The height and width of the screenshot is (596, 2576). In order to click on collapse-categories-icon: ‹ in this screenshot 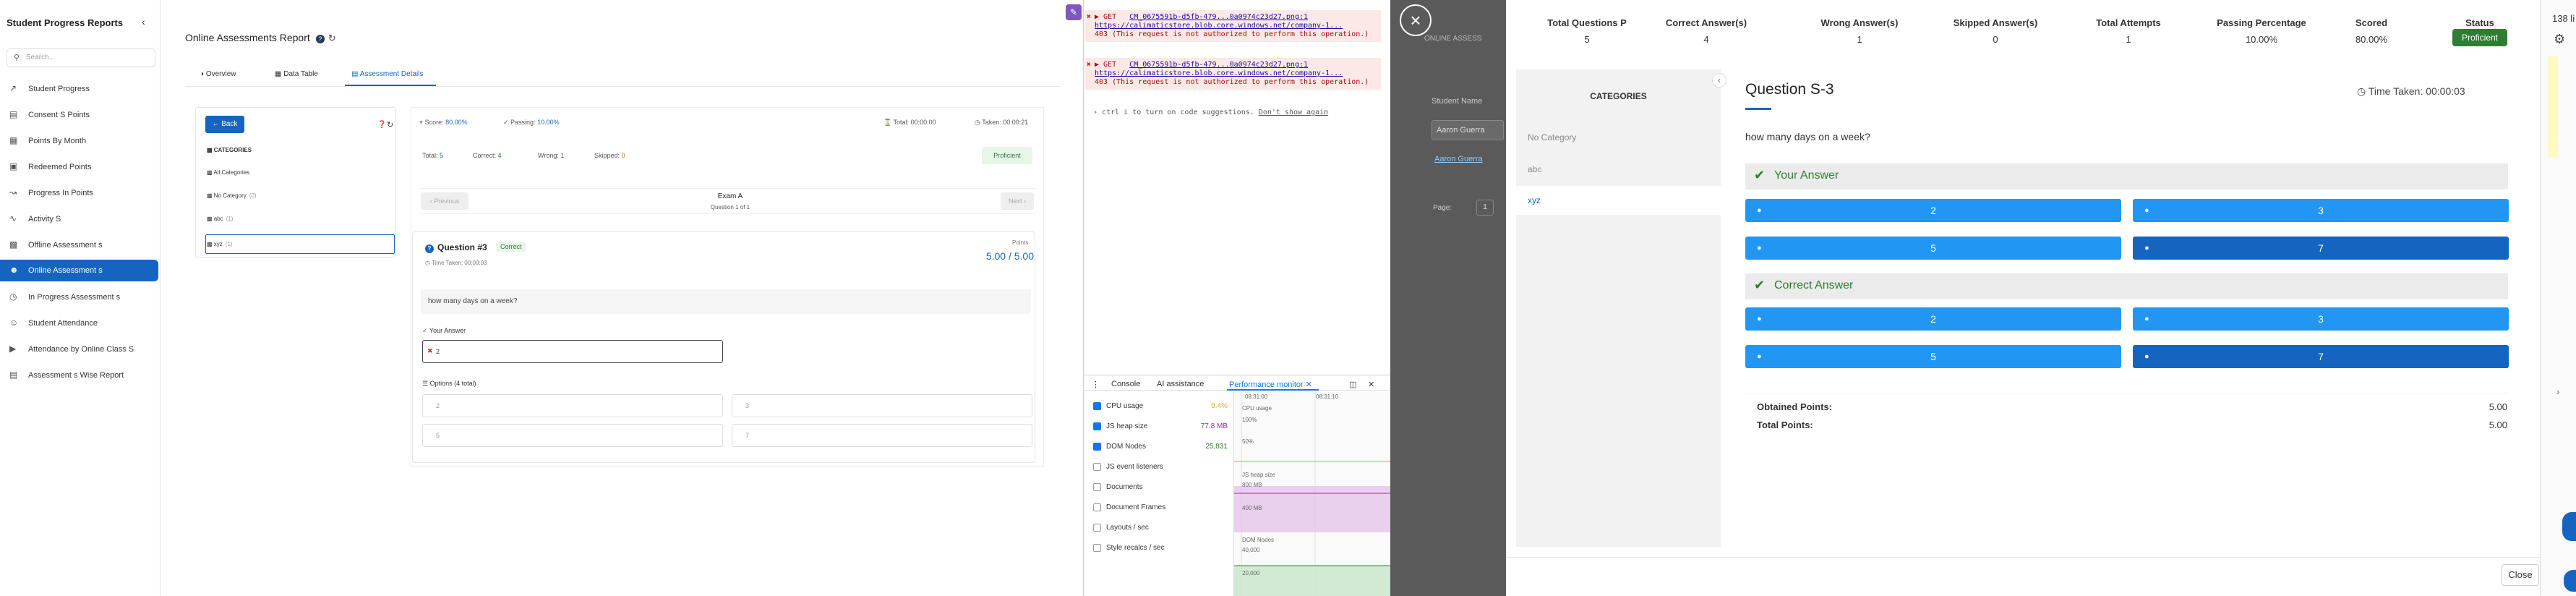, I will do `click(1719, 80)`.